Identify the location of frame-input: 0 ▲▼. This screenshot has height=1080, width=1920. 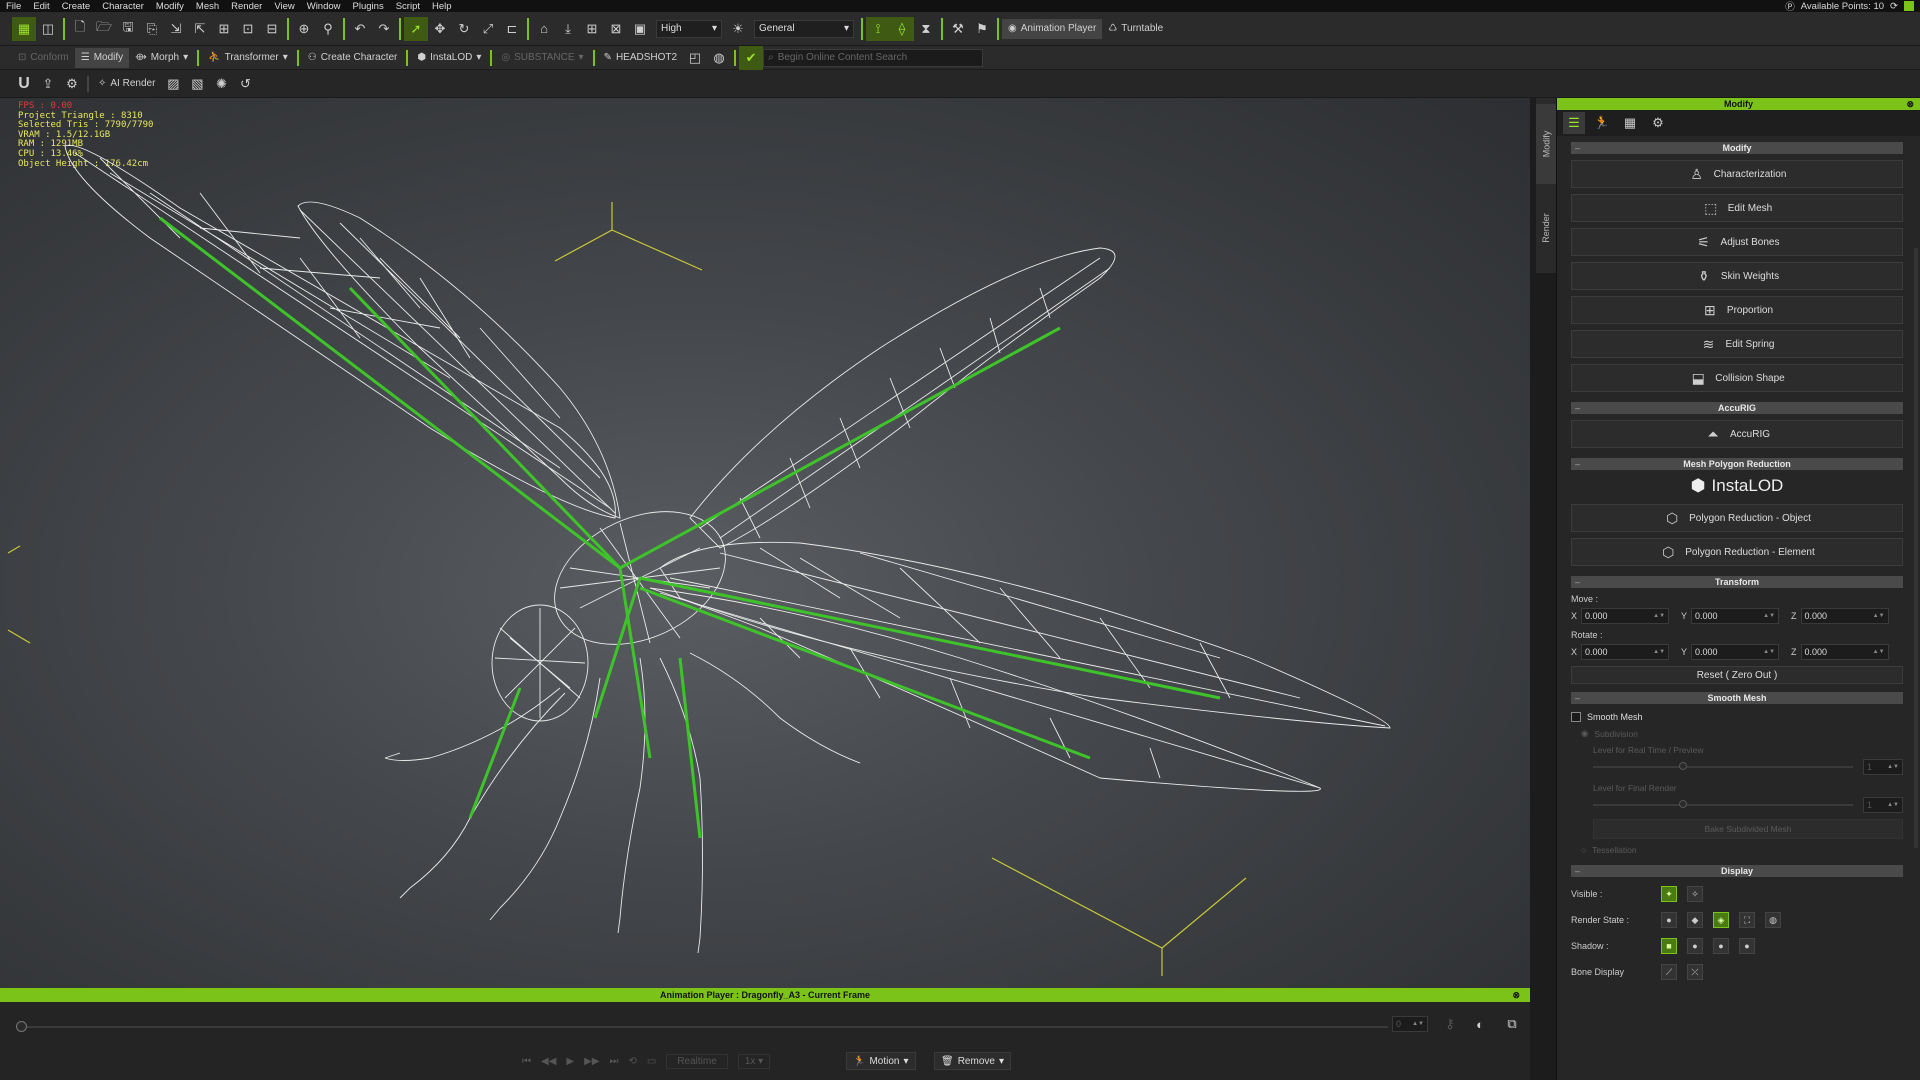
(1410, 1024).